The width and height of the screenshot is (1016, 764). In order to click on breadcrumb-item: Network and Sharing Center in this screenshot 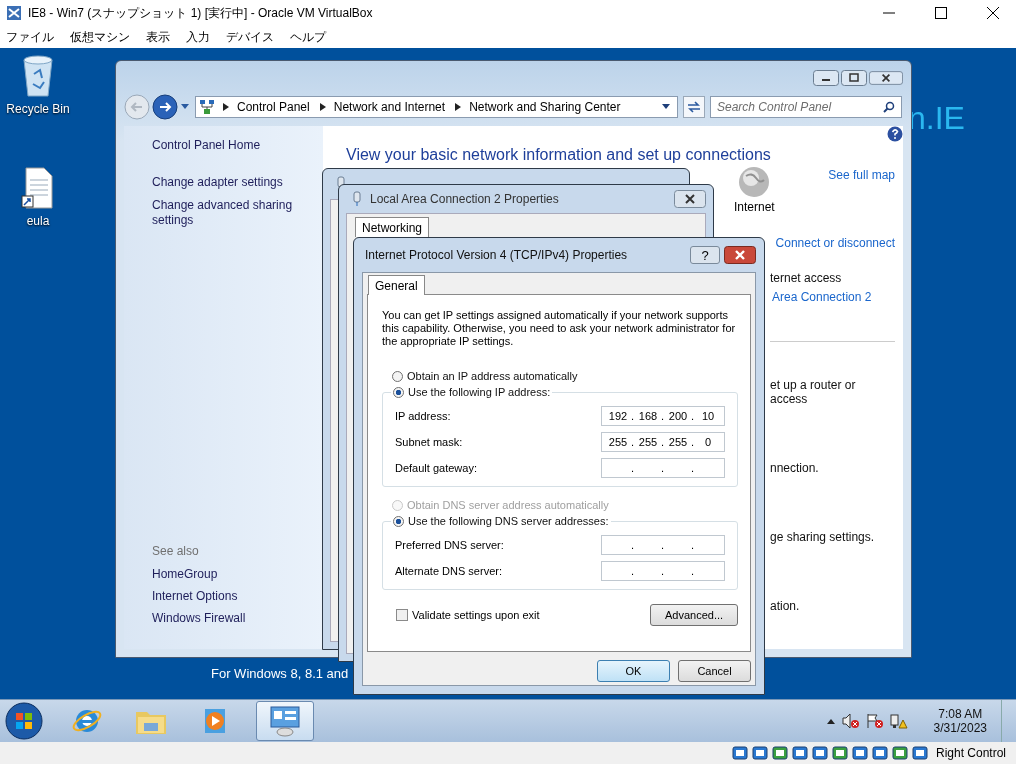, I will do `click(545, 107)`.